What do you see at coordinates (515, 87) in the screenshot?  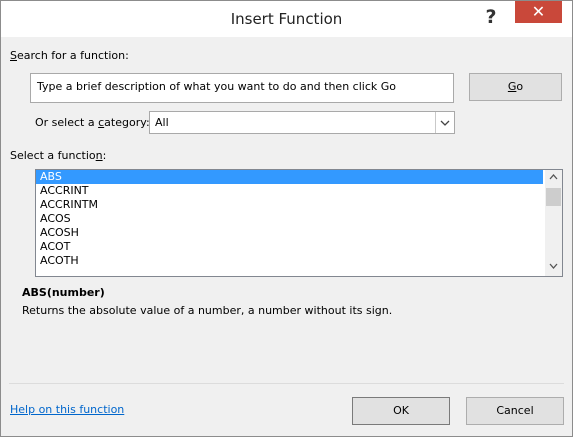 I see `go-button: Go` at bounding box center [515, 87].